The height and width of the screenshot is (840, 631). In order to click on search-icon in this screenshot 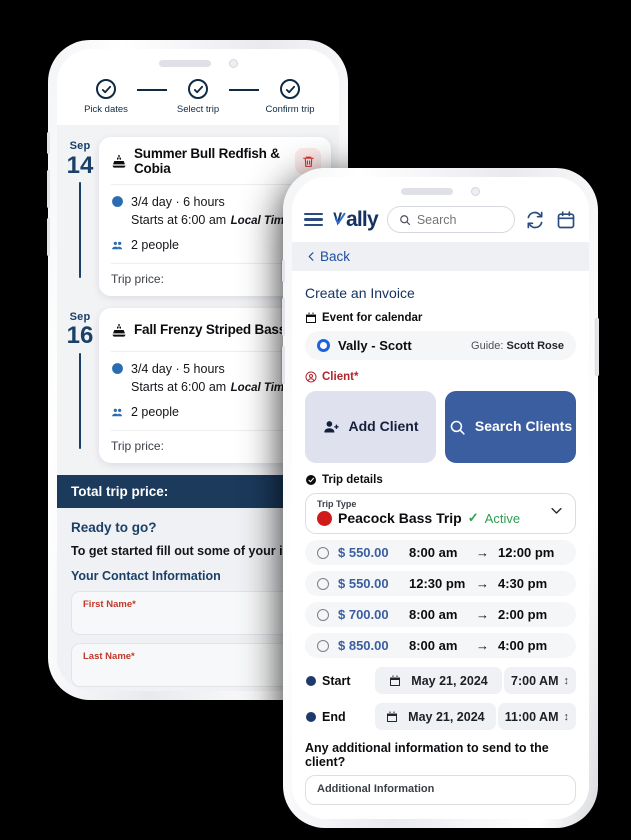, I will do `click(404, 219)`.